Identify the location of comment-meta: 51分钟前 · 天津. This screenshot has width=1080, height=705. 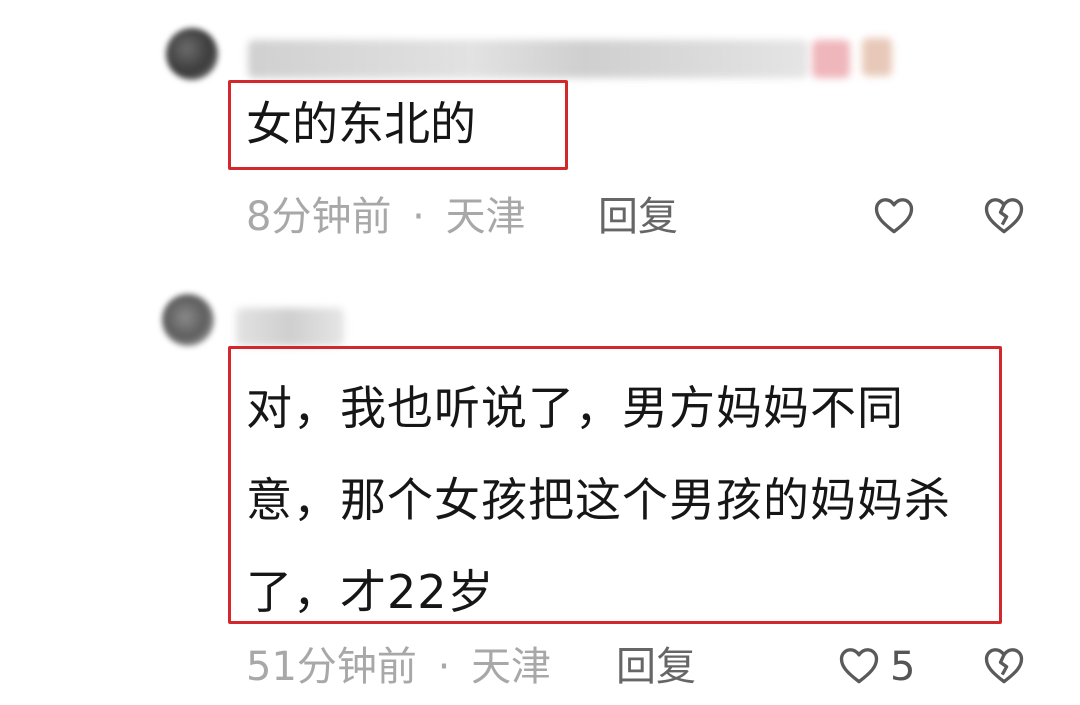
(398, 667).